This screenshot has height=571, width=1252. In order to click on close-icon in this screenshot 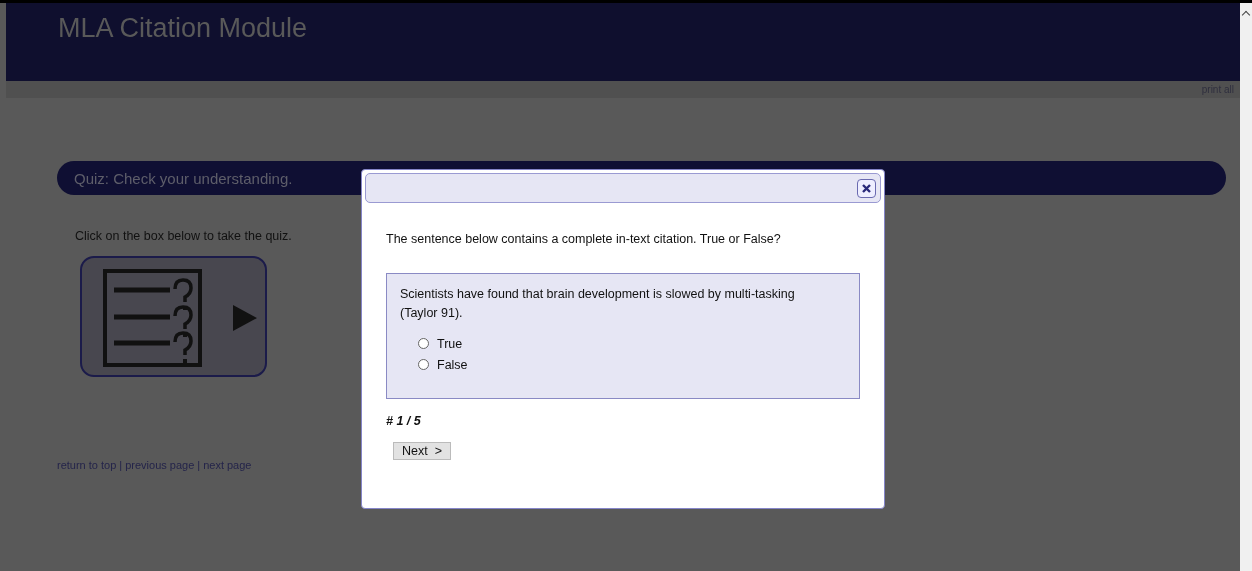, I will do `click(866, 188)`.